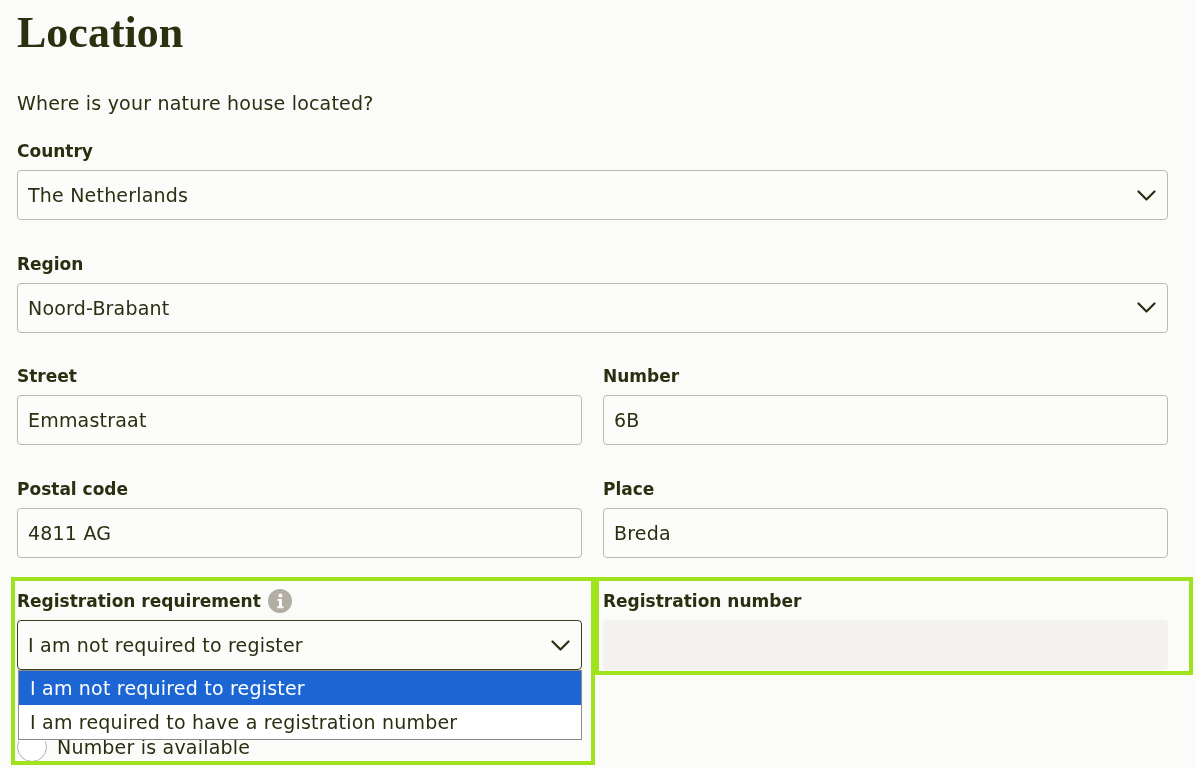 The height and width of the screenshot is (768, 1196). I want to click on field-label: Registration number, so click(702, 601).